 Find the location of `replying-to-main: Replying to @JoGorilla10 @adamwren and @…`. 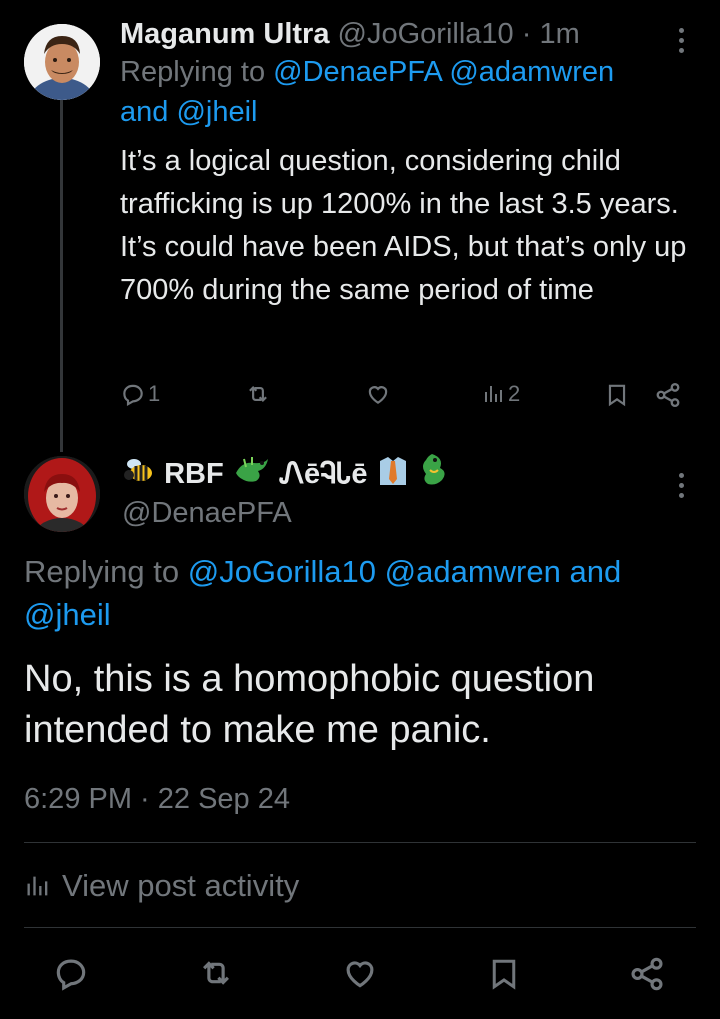

replying-to-main: Replying to @JoGorilla10 @adamwren and @… is located at coordinates (360, 593).